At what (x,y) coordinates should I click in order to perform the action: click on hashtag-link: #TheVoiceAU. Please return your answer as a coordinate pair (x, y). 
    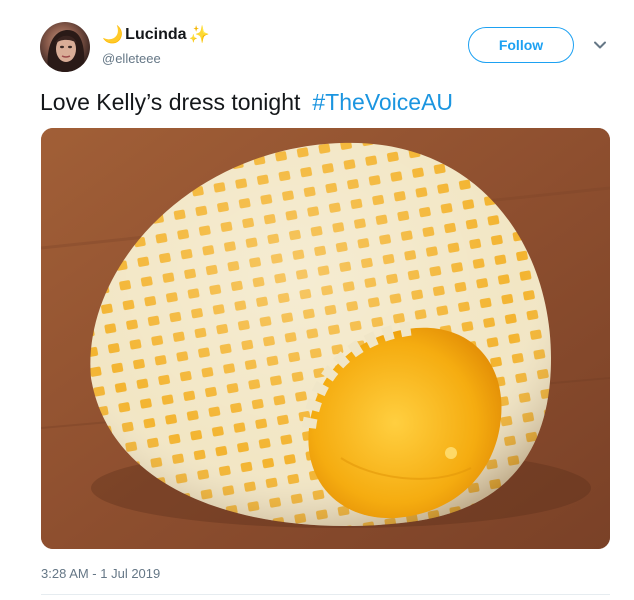
    Looking at the image, I should click on (382, 102).